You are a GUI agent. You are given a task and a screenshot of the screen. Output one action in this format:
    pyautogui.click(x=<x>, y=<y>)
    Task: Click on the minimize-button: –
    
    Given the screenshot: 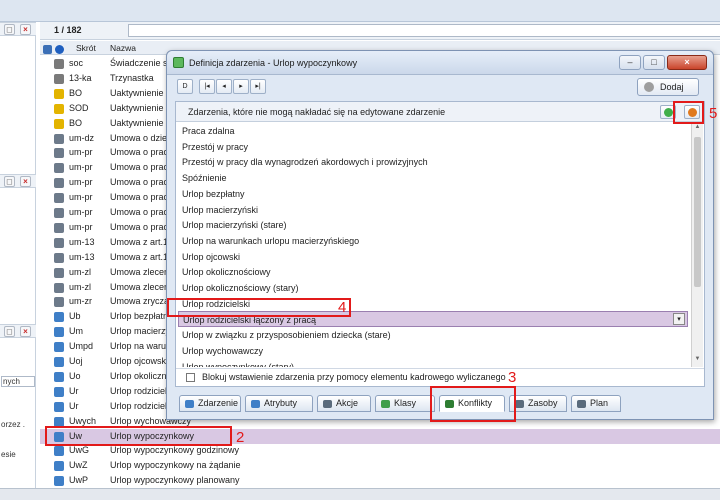 What is the action you would take?
    pyautogui.click(x=630, y=62)
    